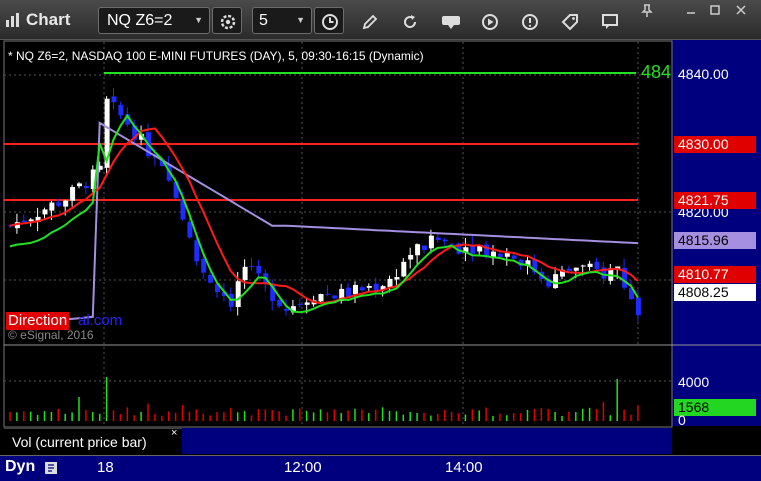 The width and height of the screenshot is (761, 481). What do you see at coordinates (282, 20) in the screenshot?
I see `interval-input: 5 ▼` at bounding box center [282, 20].